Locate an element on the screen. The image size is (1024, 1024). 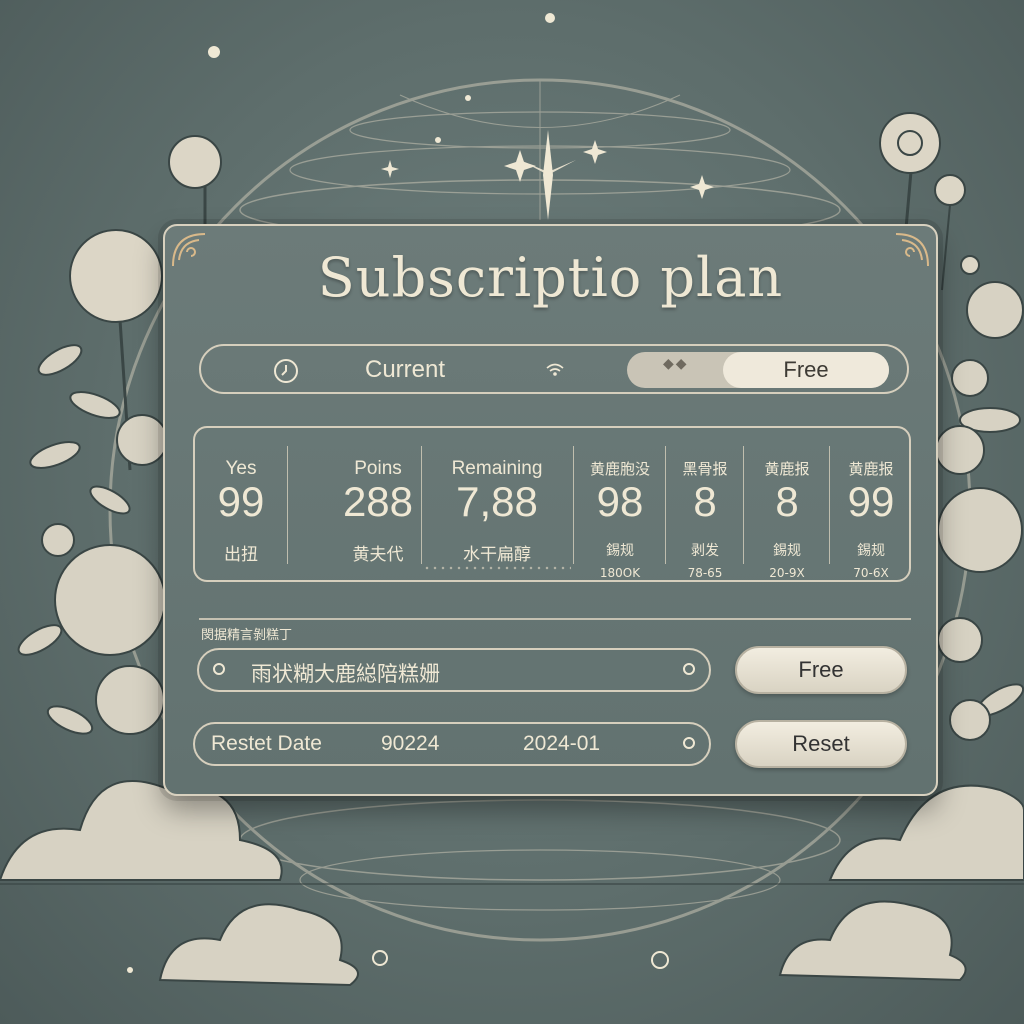
stat-sub-code: 78-65 is located at coordinates (705, 573).